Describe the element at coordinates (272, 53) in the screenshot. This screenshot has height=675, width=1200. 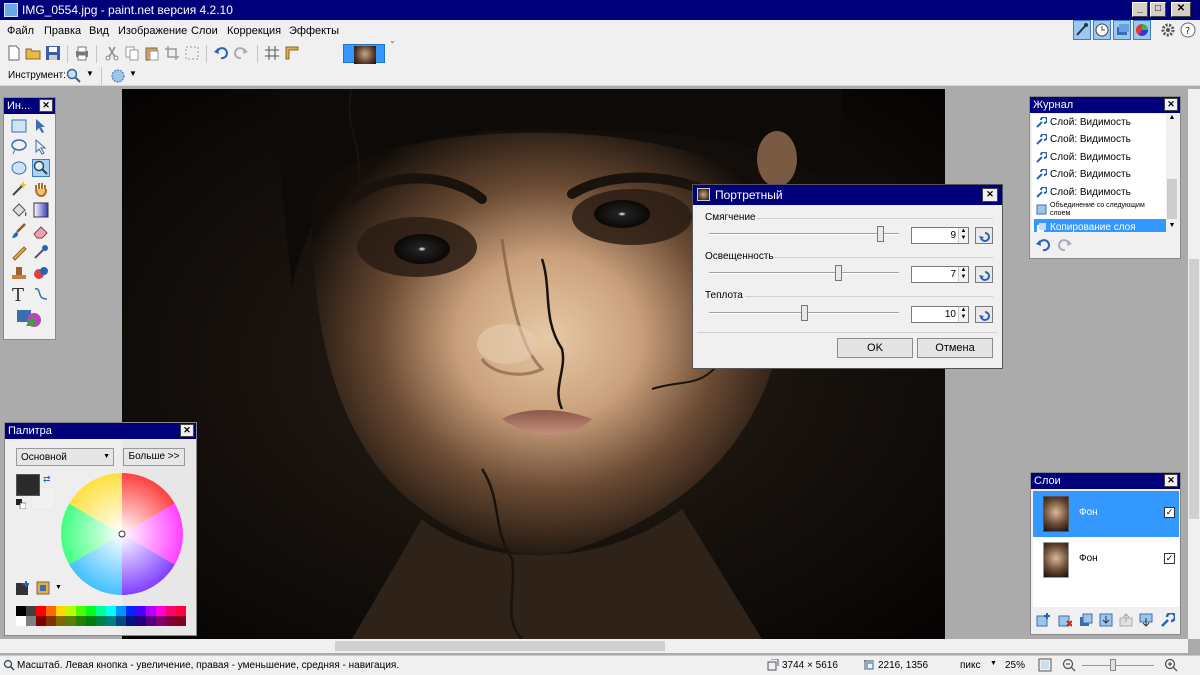
I see `grid-icon` at that location.